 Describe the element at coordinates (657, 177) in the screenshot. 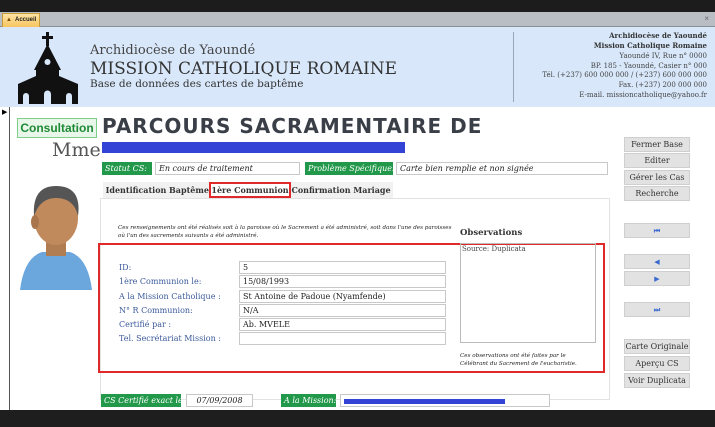

I see `gerer-cas-button: Gérer les Cas` at that location.